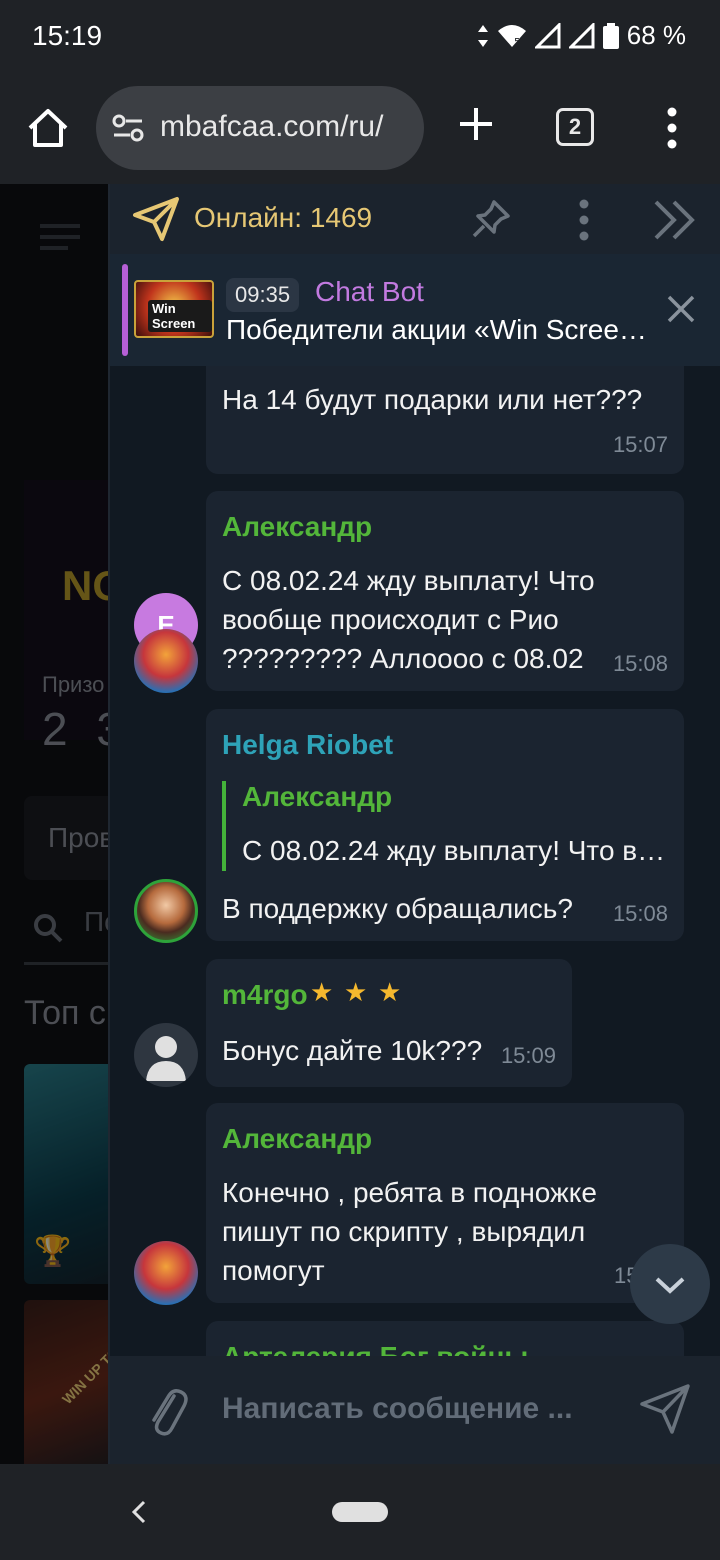 The image size is (720, 1560). What do you see at coordinates (517, 42) in the screenshot?
I see `svg-text: 5` at bounding box center [517, 42].